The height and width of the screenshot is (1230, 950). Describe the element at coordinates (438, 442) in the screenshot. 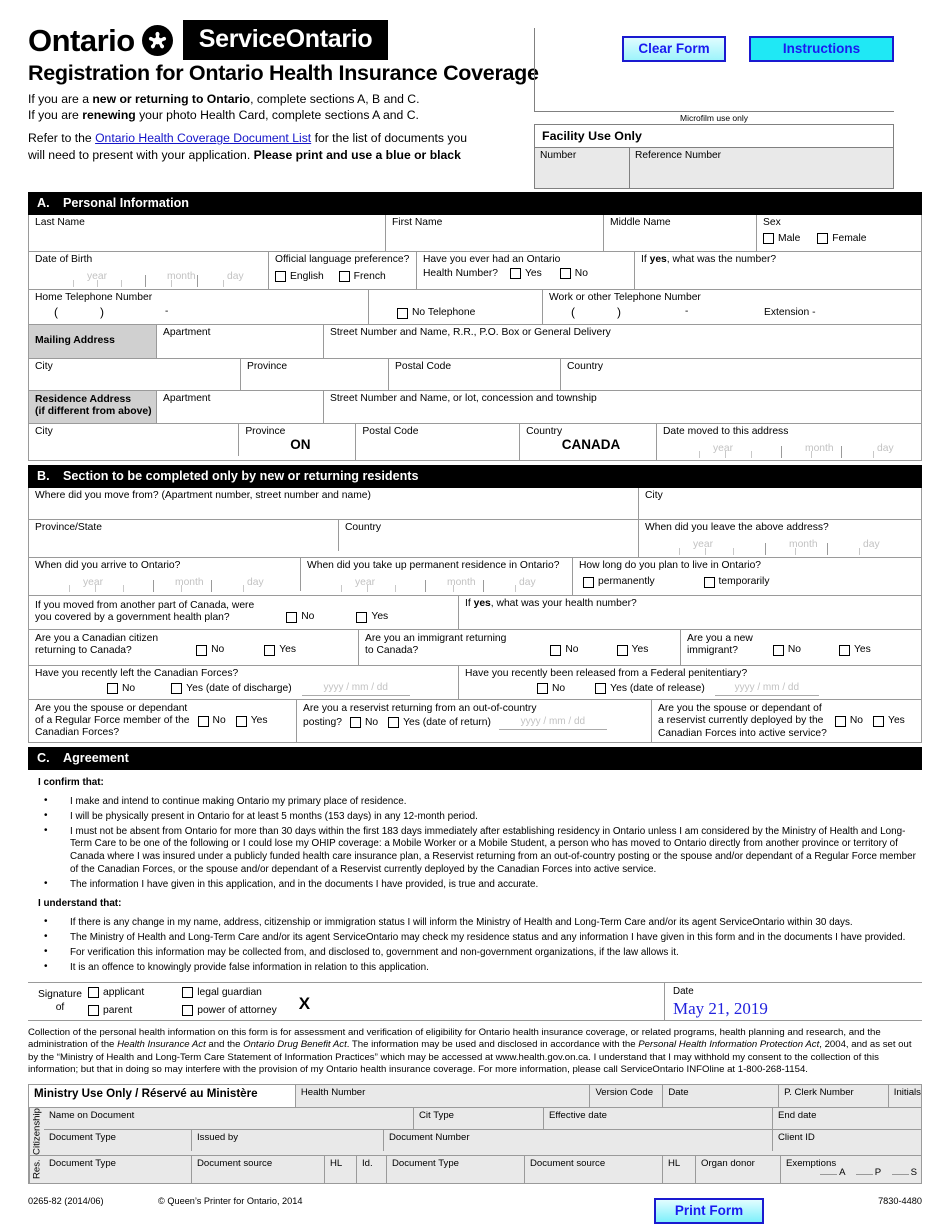

I see `residence-postal-field: Postal Code` at that location.